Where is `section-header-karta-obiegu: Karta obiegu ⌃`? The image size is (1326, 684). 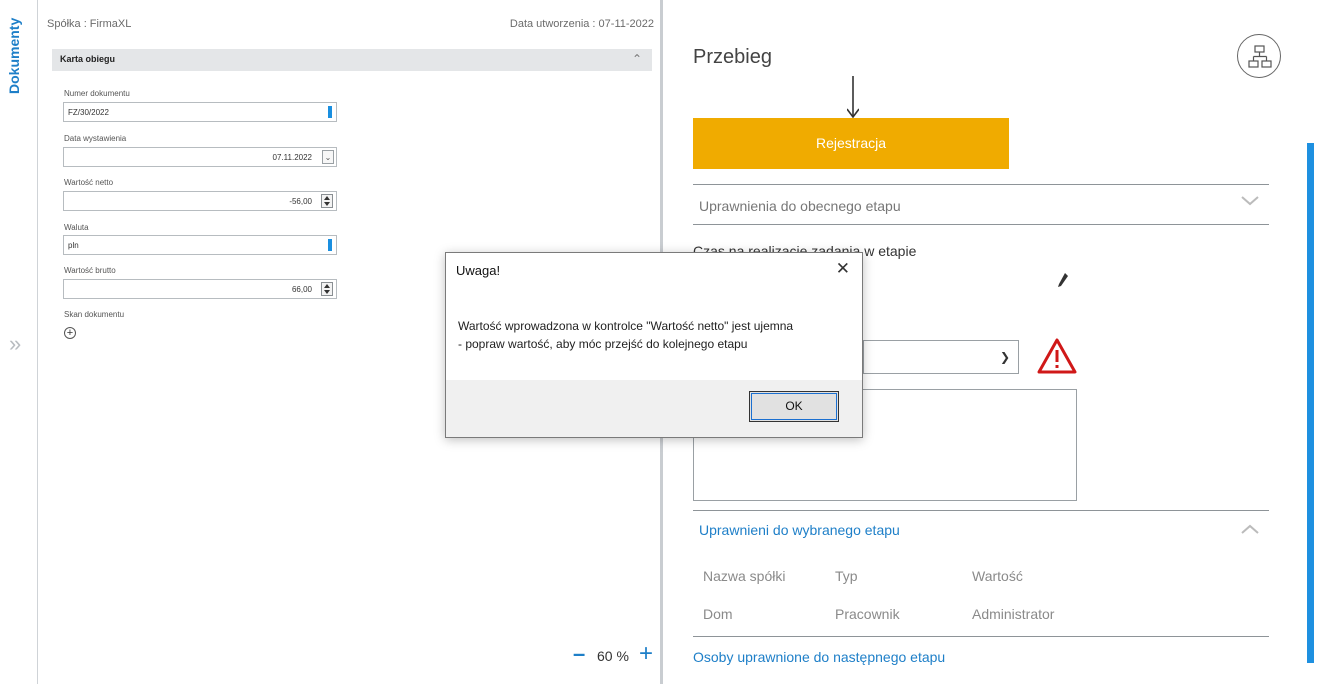
section-header-karta-obiegu: Karta obiegu ⌃ is located at coordinates (352, 60).